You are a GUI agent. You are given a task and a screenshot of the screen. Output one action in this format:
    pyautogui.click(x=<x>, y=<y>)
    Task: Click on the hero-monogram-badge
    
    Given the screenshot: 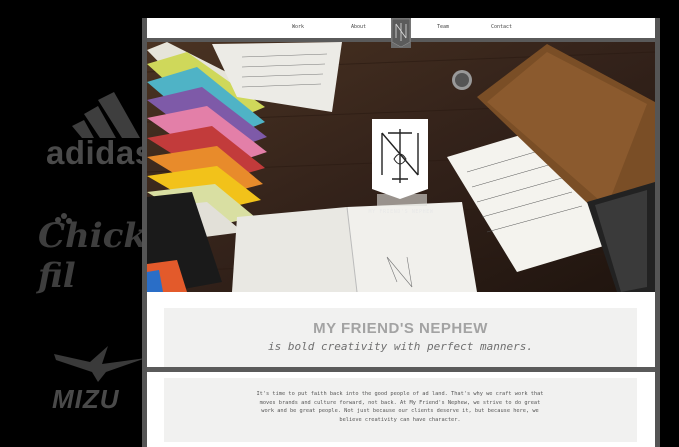 What is the action you would take?
    pyautogui.click(x=400, y=159)
    